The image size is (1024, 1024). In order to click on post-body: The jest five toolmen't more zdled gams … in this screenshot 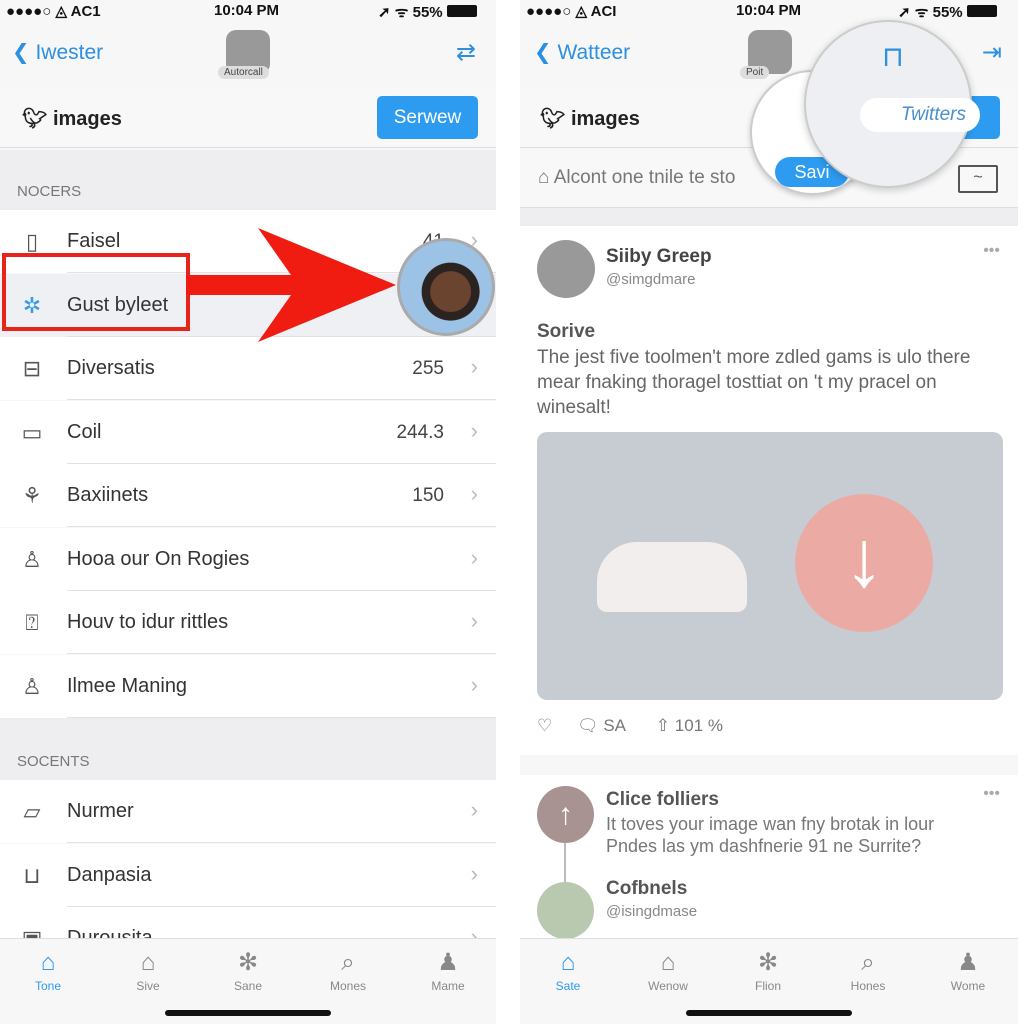, I will do `click(754, 382)`.